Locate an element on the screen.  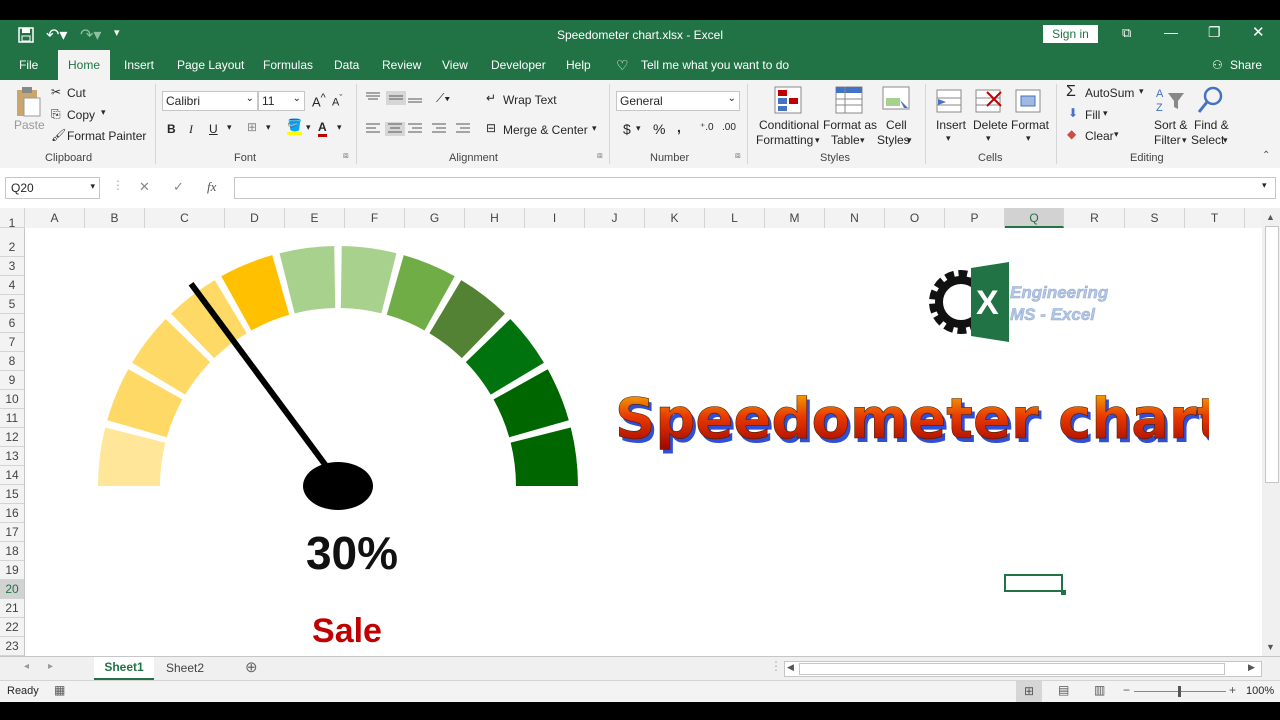
wrap-text-icon: ↵ is located at coordinates (491, 98).